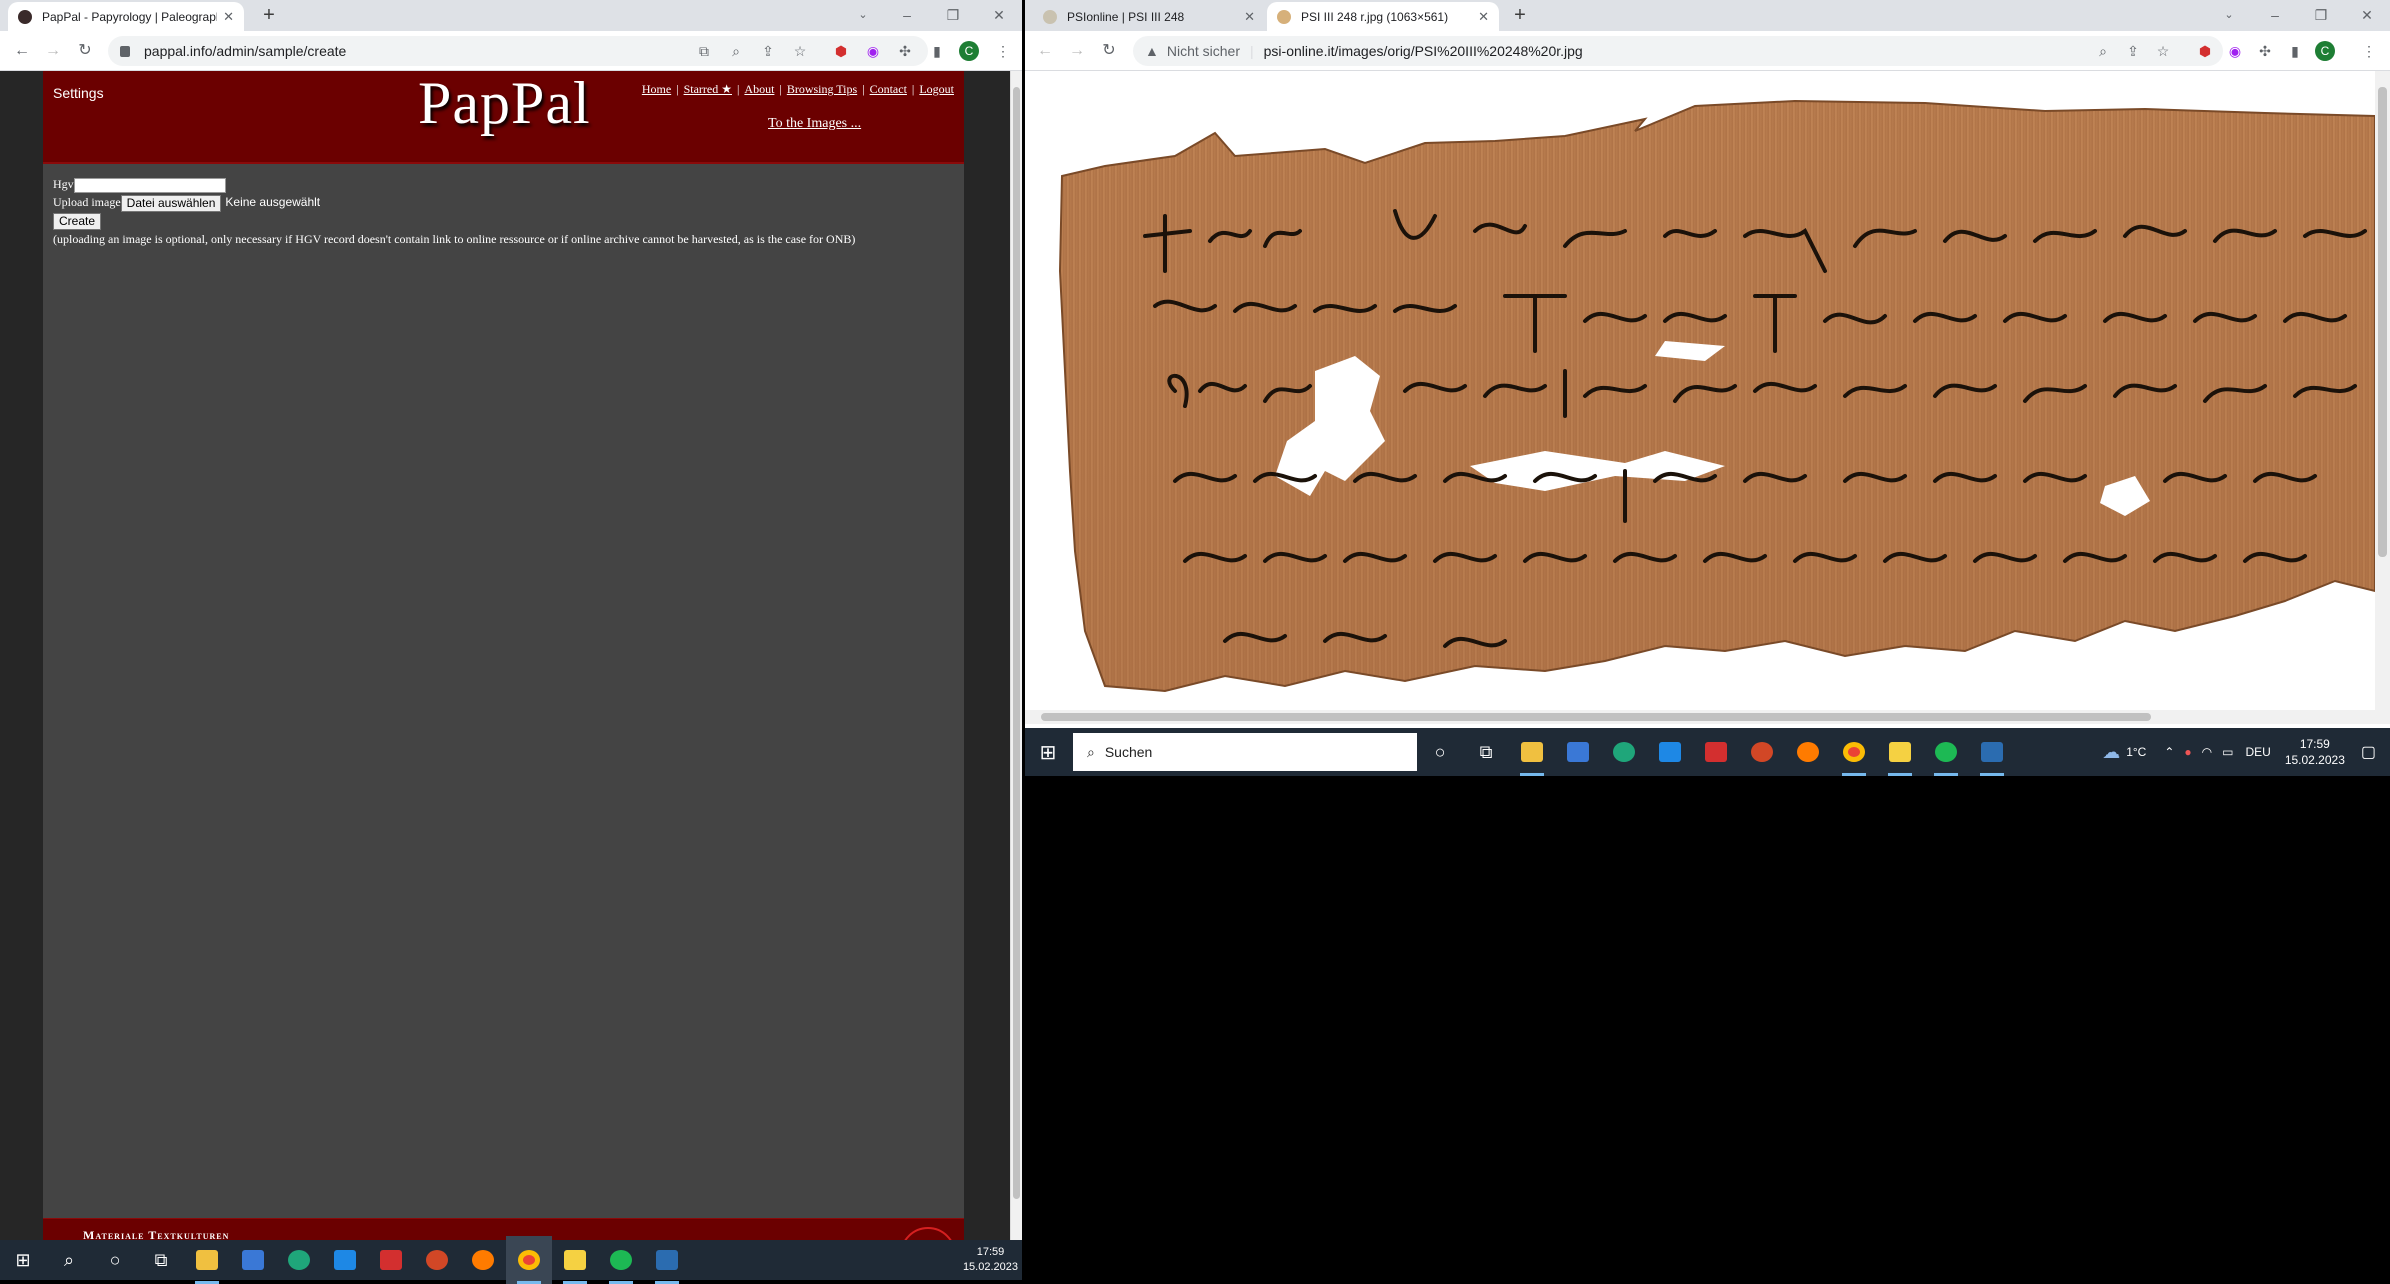  I want to click on translate-icon: ⧉, so click(704, 51).